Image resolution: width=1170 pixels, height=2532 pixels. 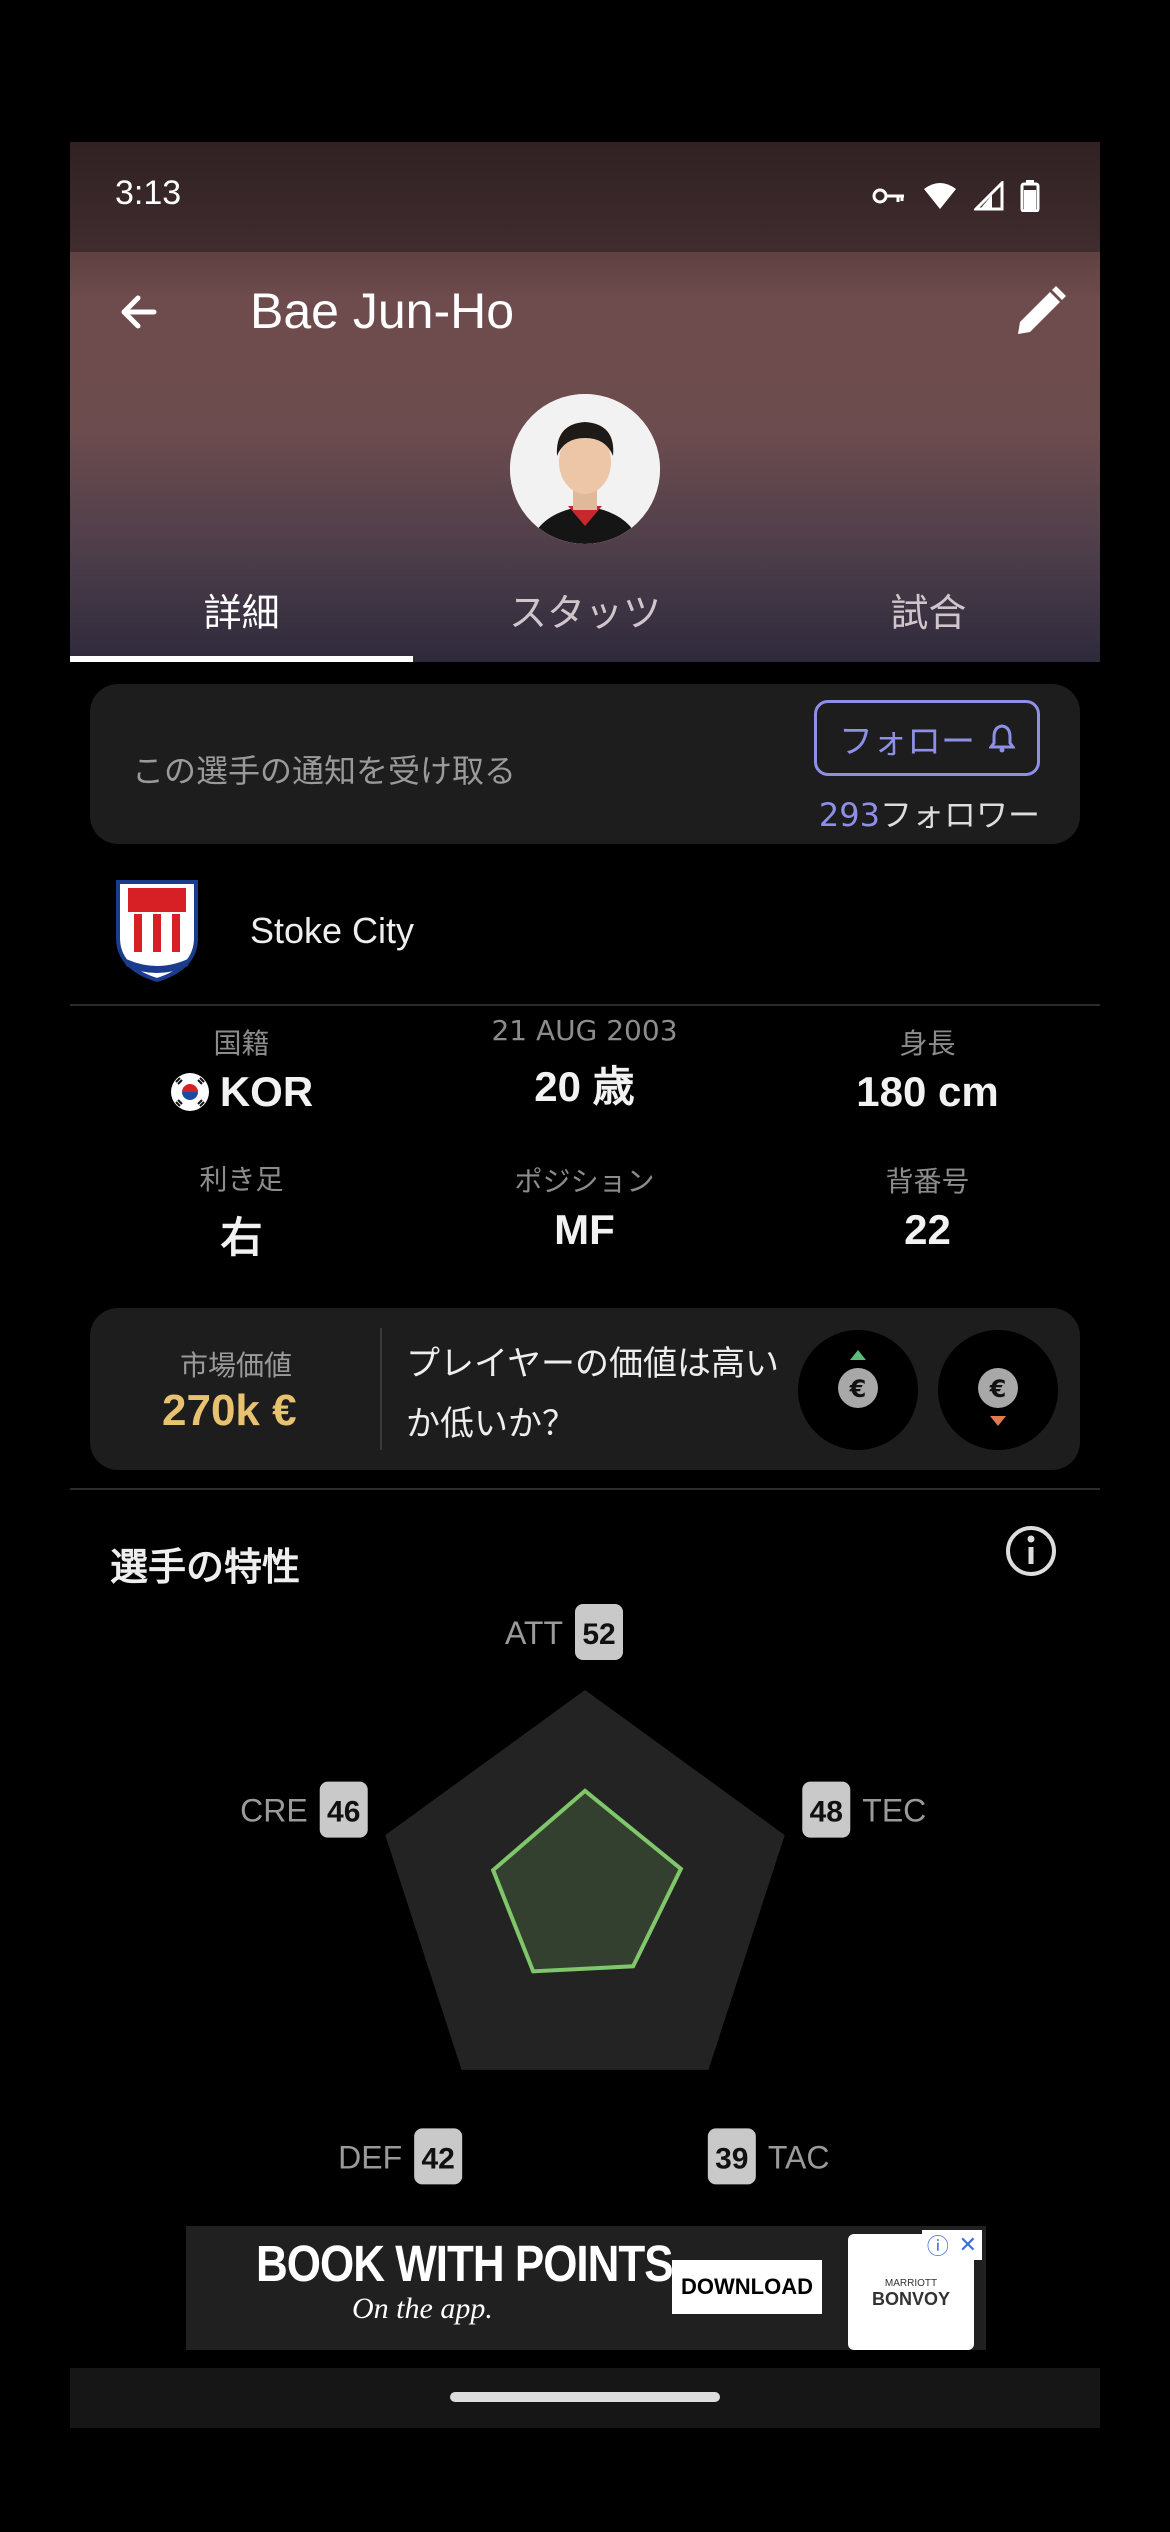 I want to click on foot-label: 利き足, so click(x=241, y=1179).